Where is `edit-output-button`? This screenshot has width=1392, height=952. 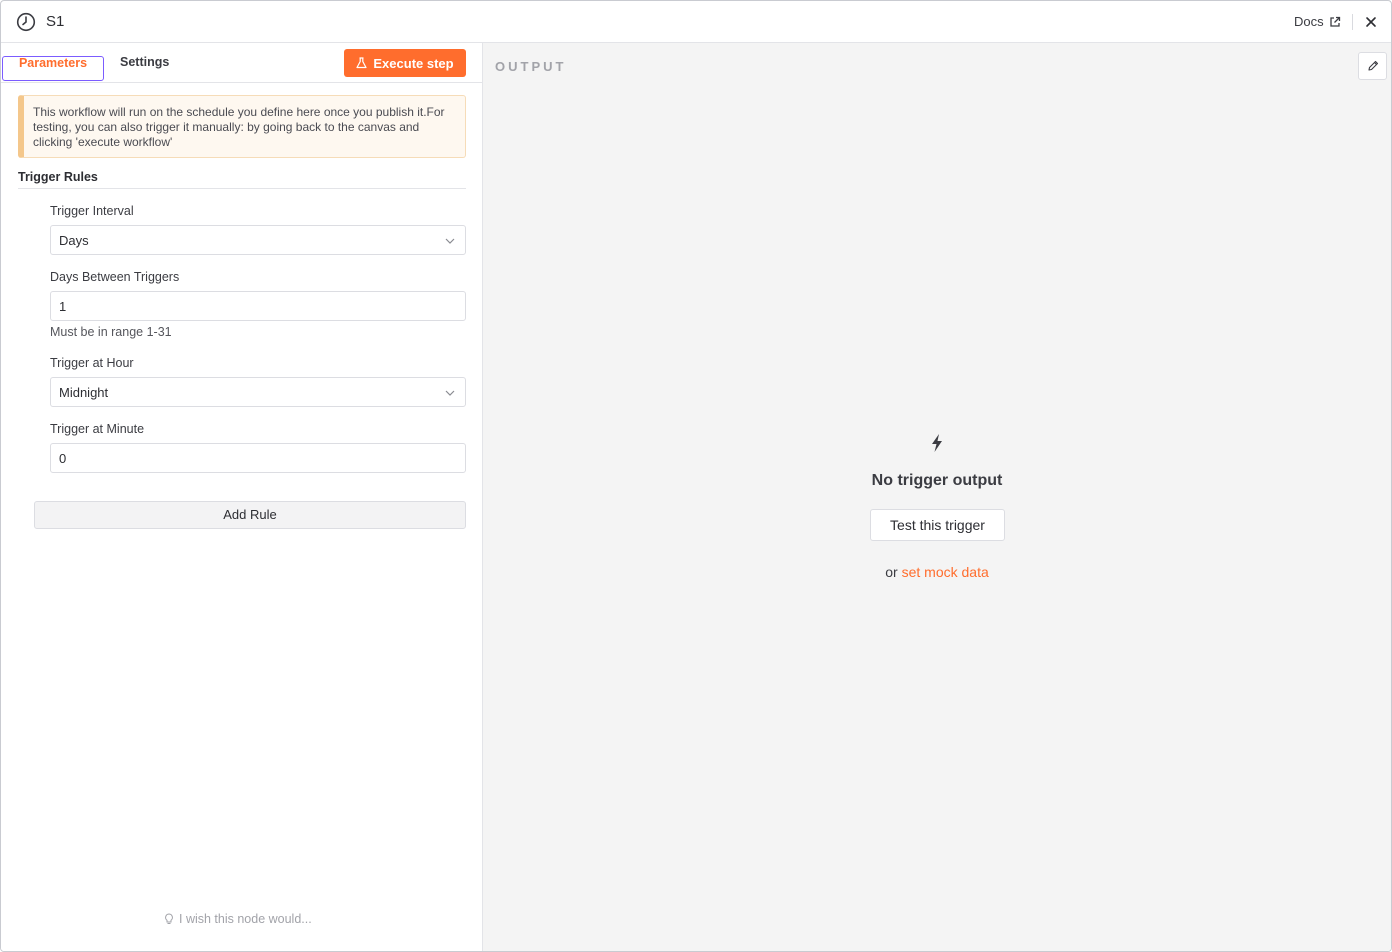 edit-output-button is located at coordinates (1372, 66).